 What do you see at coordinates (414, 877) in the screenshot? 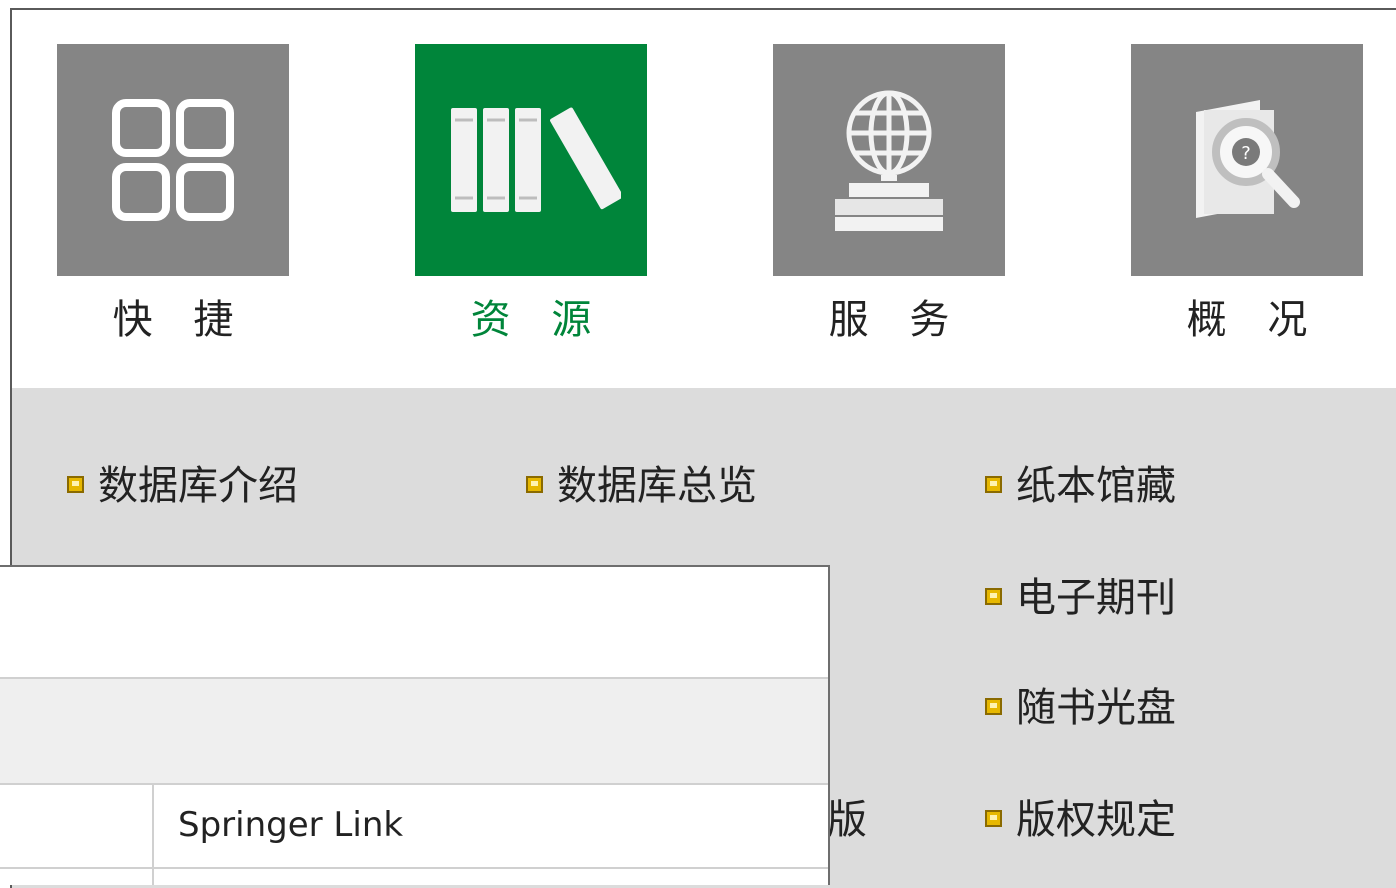
I see `table-row` at bounding box center [414, 877].